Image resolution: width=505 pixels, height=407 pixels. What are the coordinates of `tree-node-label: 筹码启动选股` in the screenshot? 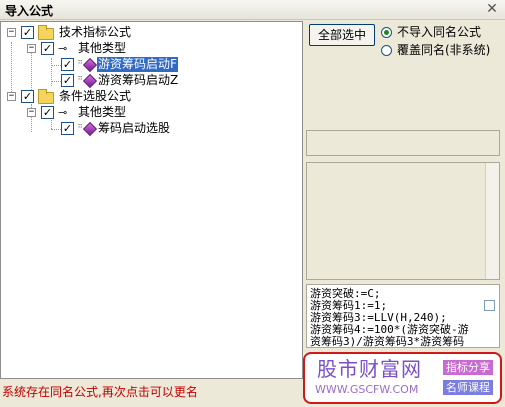 It's located at (134, 128).